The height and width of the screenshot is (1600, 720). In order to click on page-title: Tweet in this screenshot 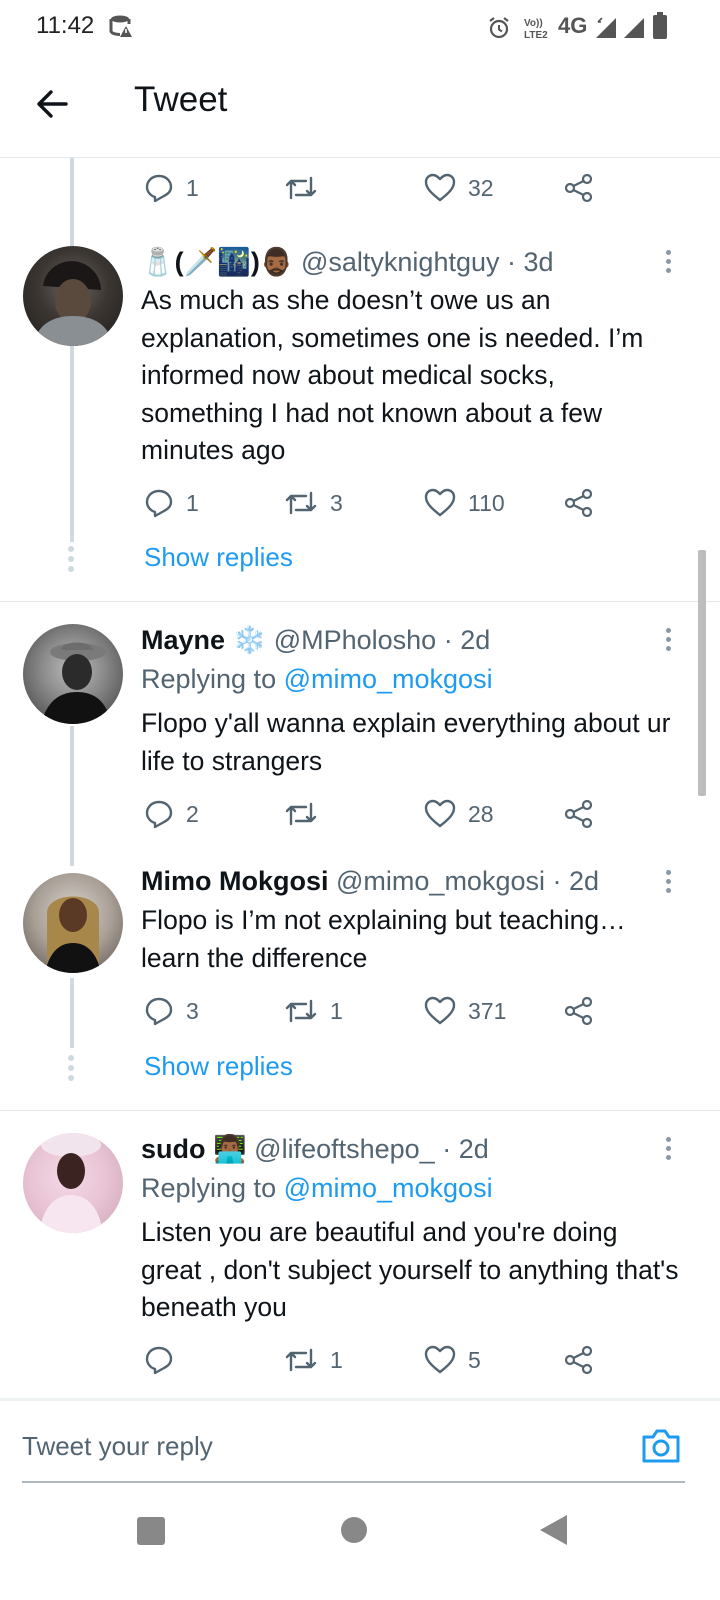, I will do `click(181, 99)`.